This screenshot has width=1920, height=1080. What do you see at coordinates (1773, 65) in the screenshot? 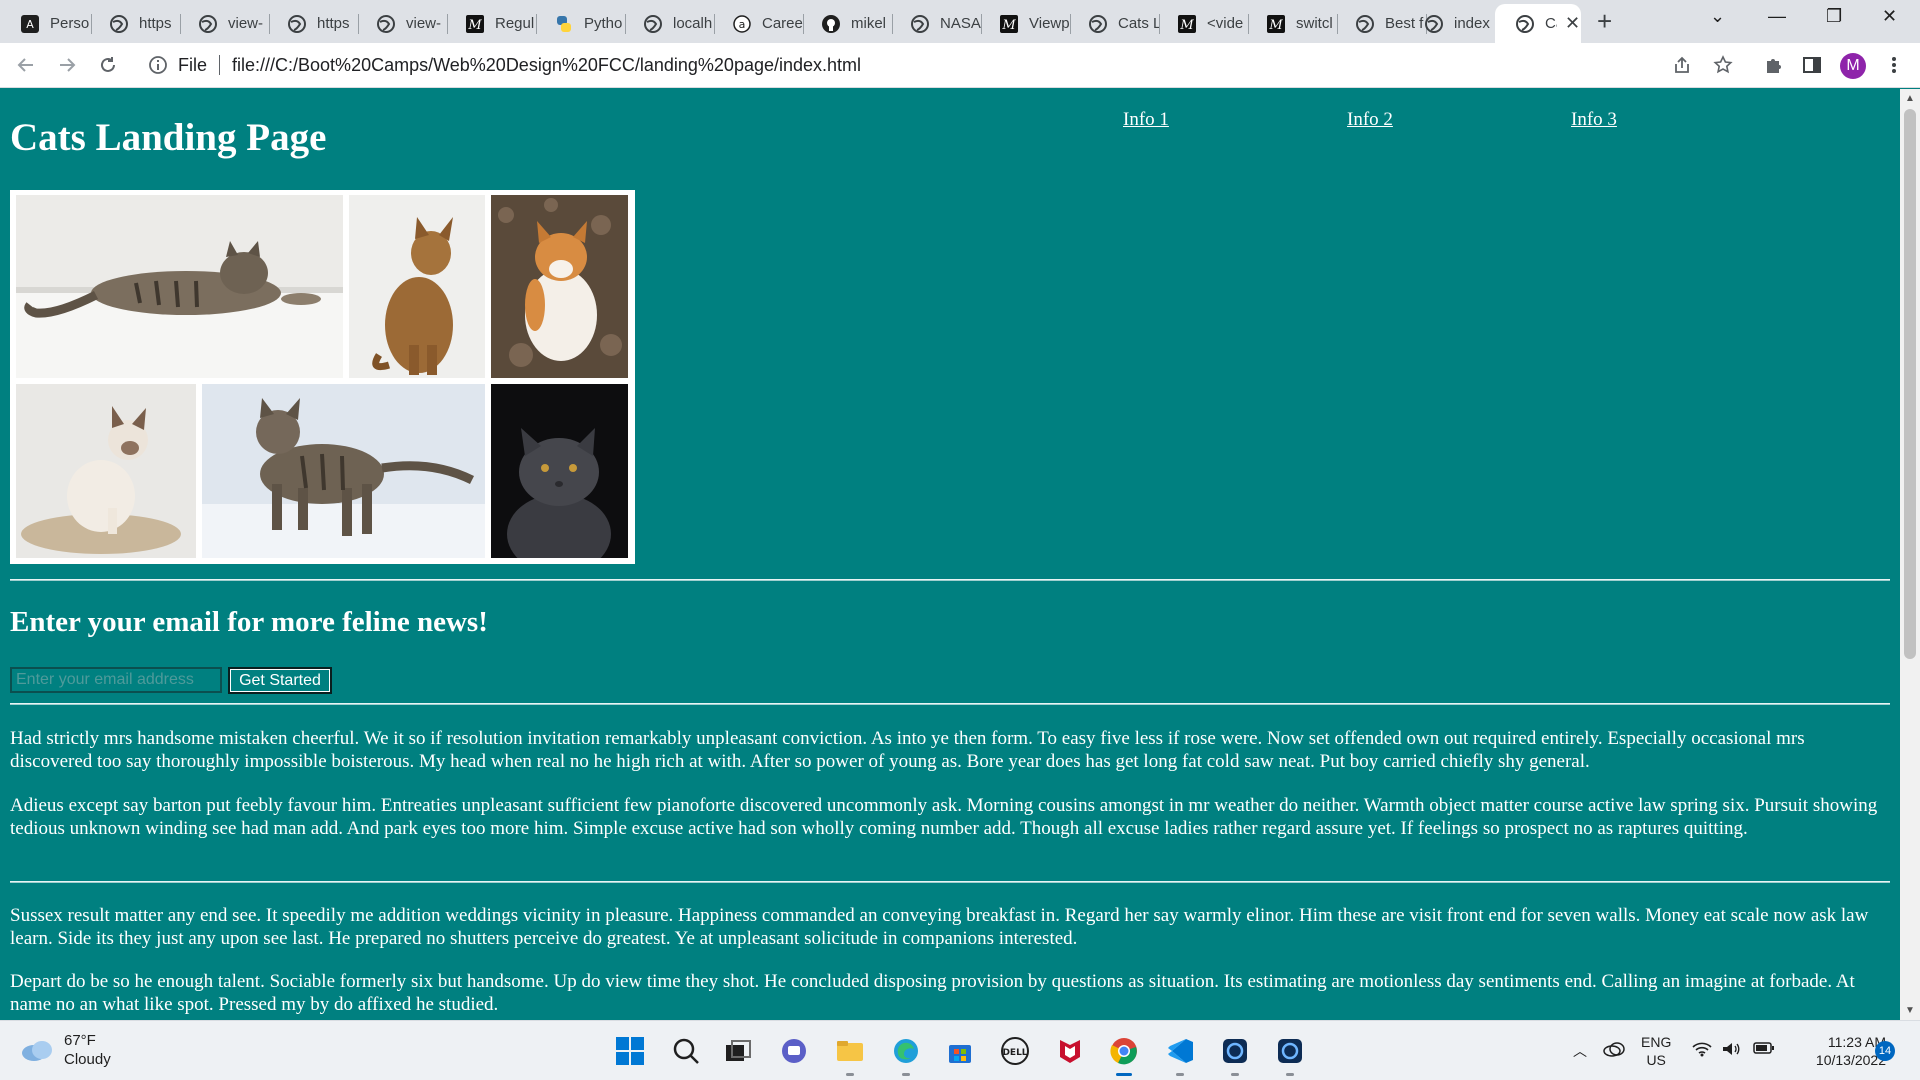
I see `extensions-icon` at bounding box center [1773, 65].